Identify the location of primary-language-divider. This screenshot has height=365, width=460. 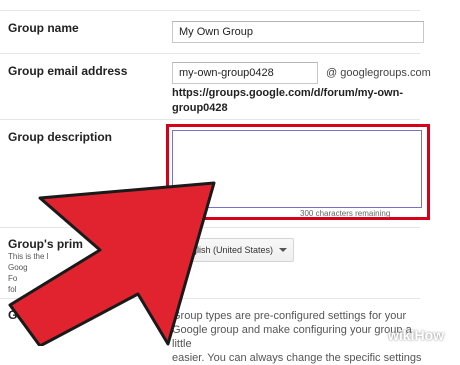
(210, 298).